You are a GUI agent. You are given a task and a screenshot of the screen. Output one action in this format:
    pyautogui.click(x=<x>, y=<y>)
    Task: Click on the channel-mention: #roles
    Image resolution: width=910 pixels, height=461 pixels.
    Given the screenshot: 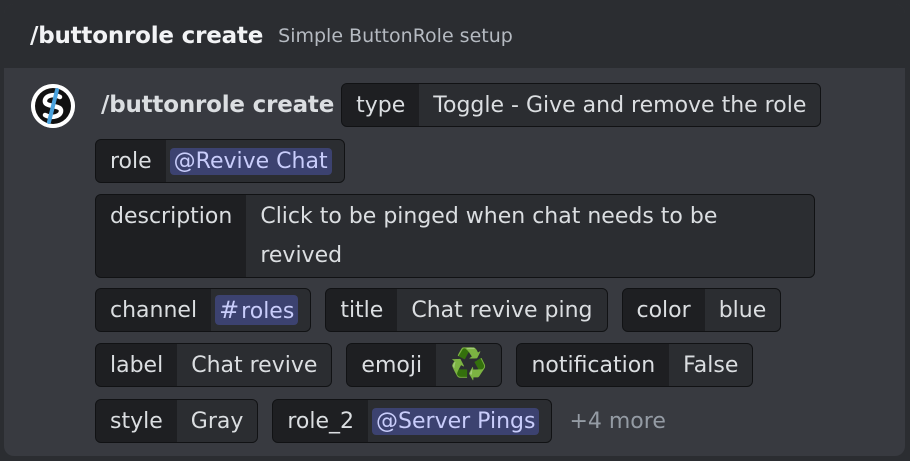 What is the action you would take?
    pyautogui.click(x=257, y=310)
    